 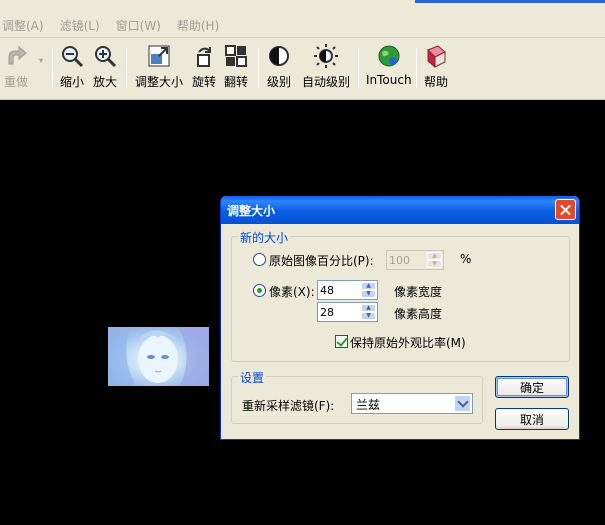 What do you see at coordinates (326, 69) in the screenshot?
I see `auto-levels-button: 自动级别` at bounding box center [326, 69].